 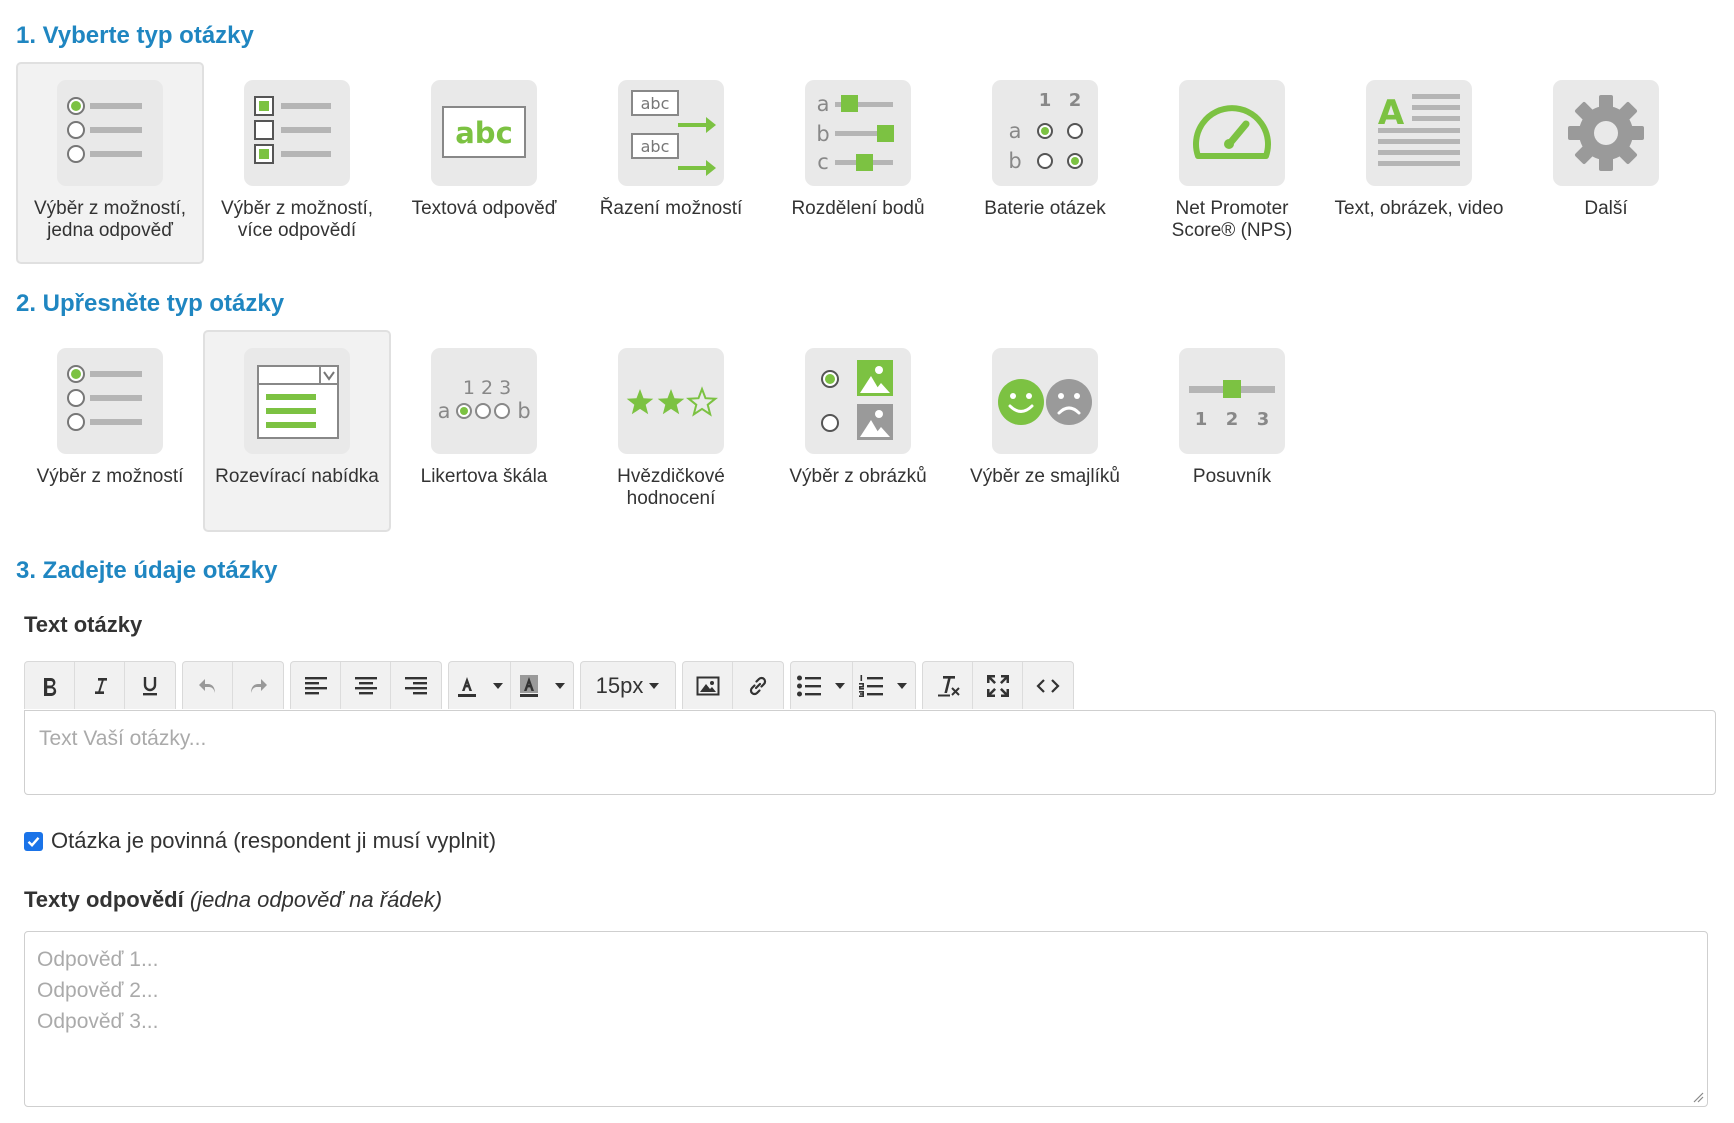 I want to click on type-tile-text-image-video: A Text, obrázek, video, so click(x=1419, y=163).